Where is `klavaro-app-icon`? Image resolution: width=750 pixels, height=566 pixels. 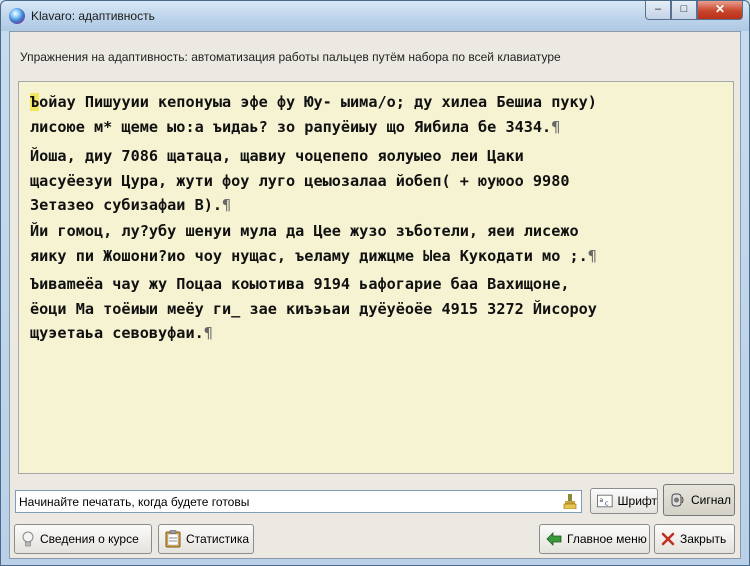
klavaro-app-icon is located at coordinates (17, 16).